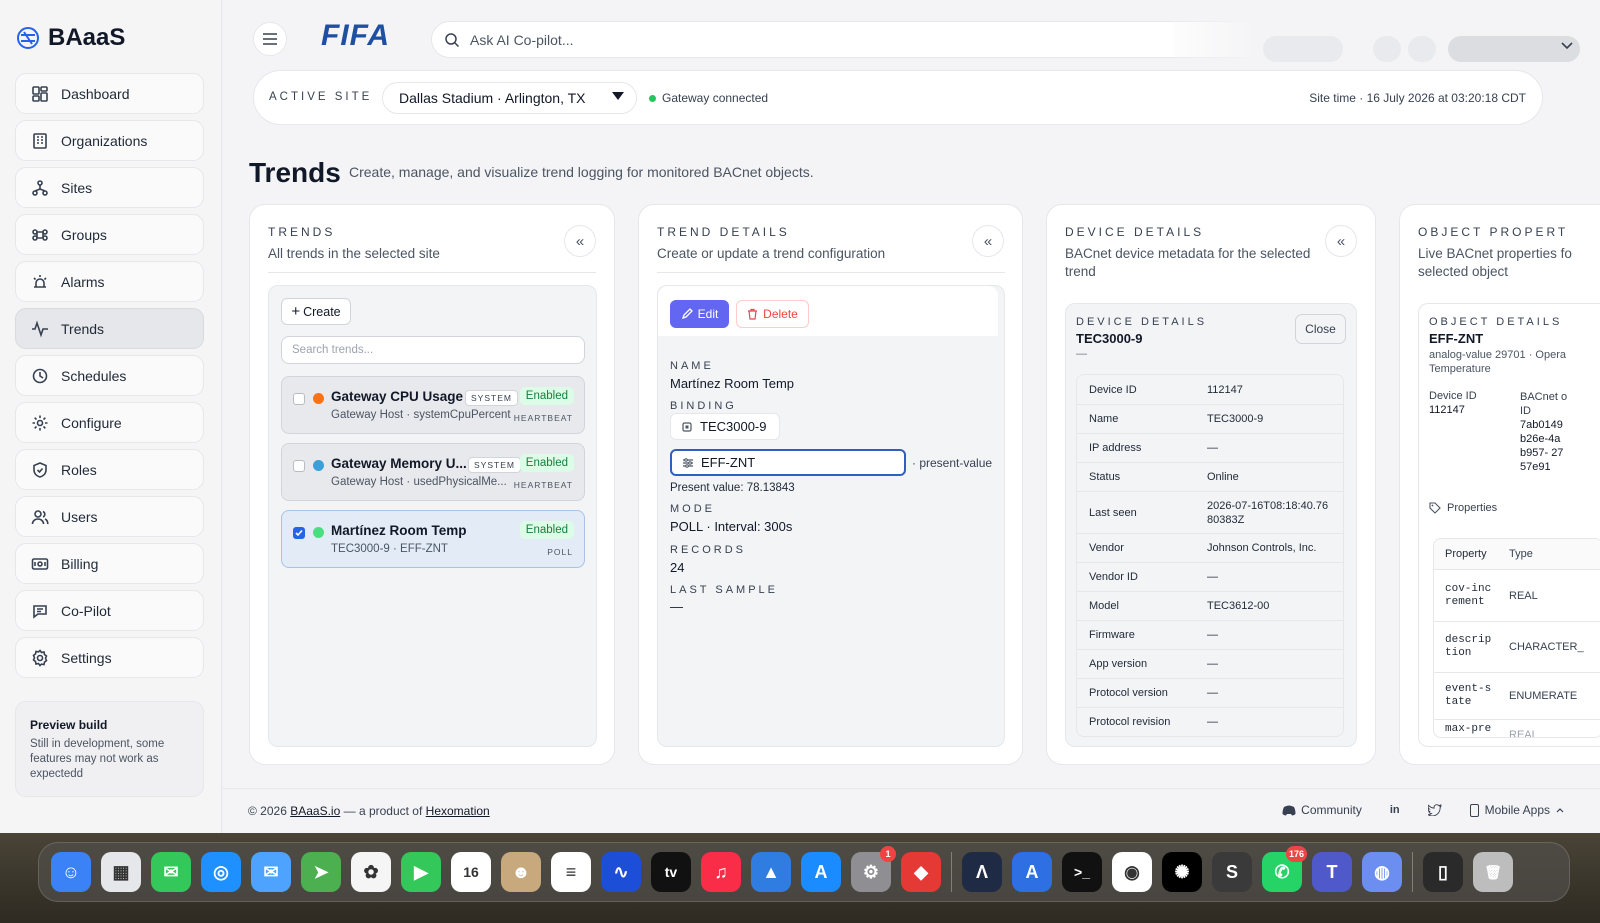 This screenshot has width=1600, height=923. Describe the element at coordinates (699, 314) in the screenshot. I see `edit-button: Edit` at that location.